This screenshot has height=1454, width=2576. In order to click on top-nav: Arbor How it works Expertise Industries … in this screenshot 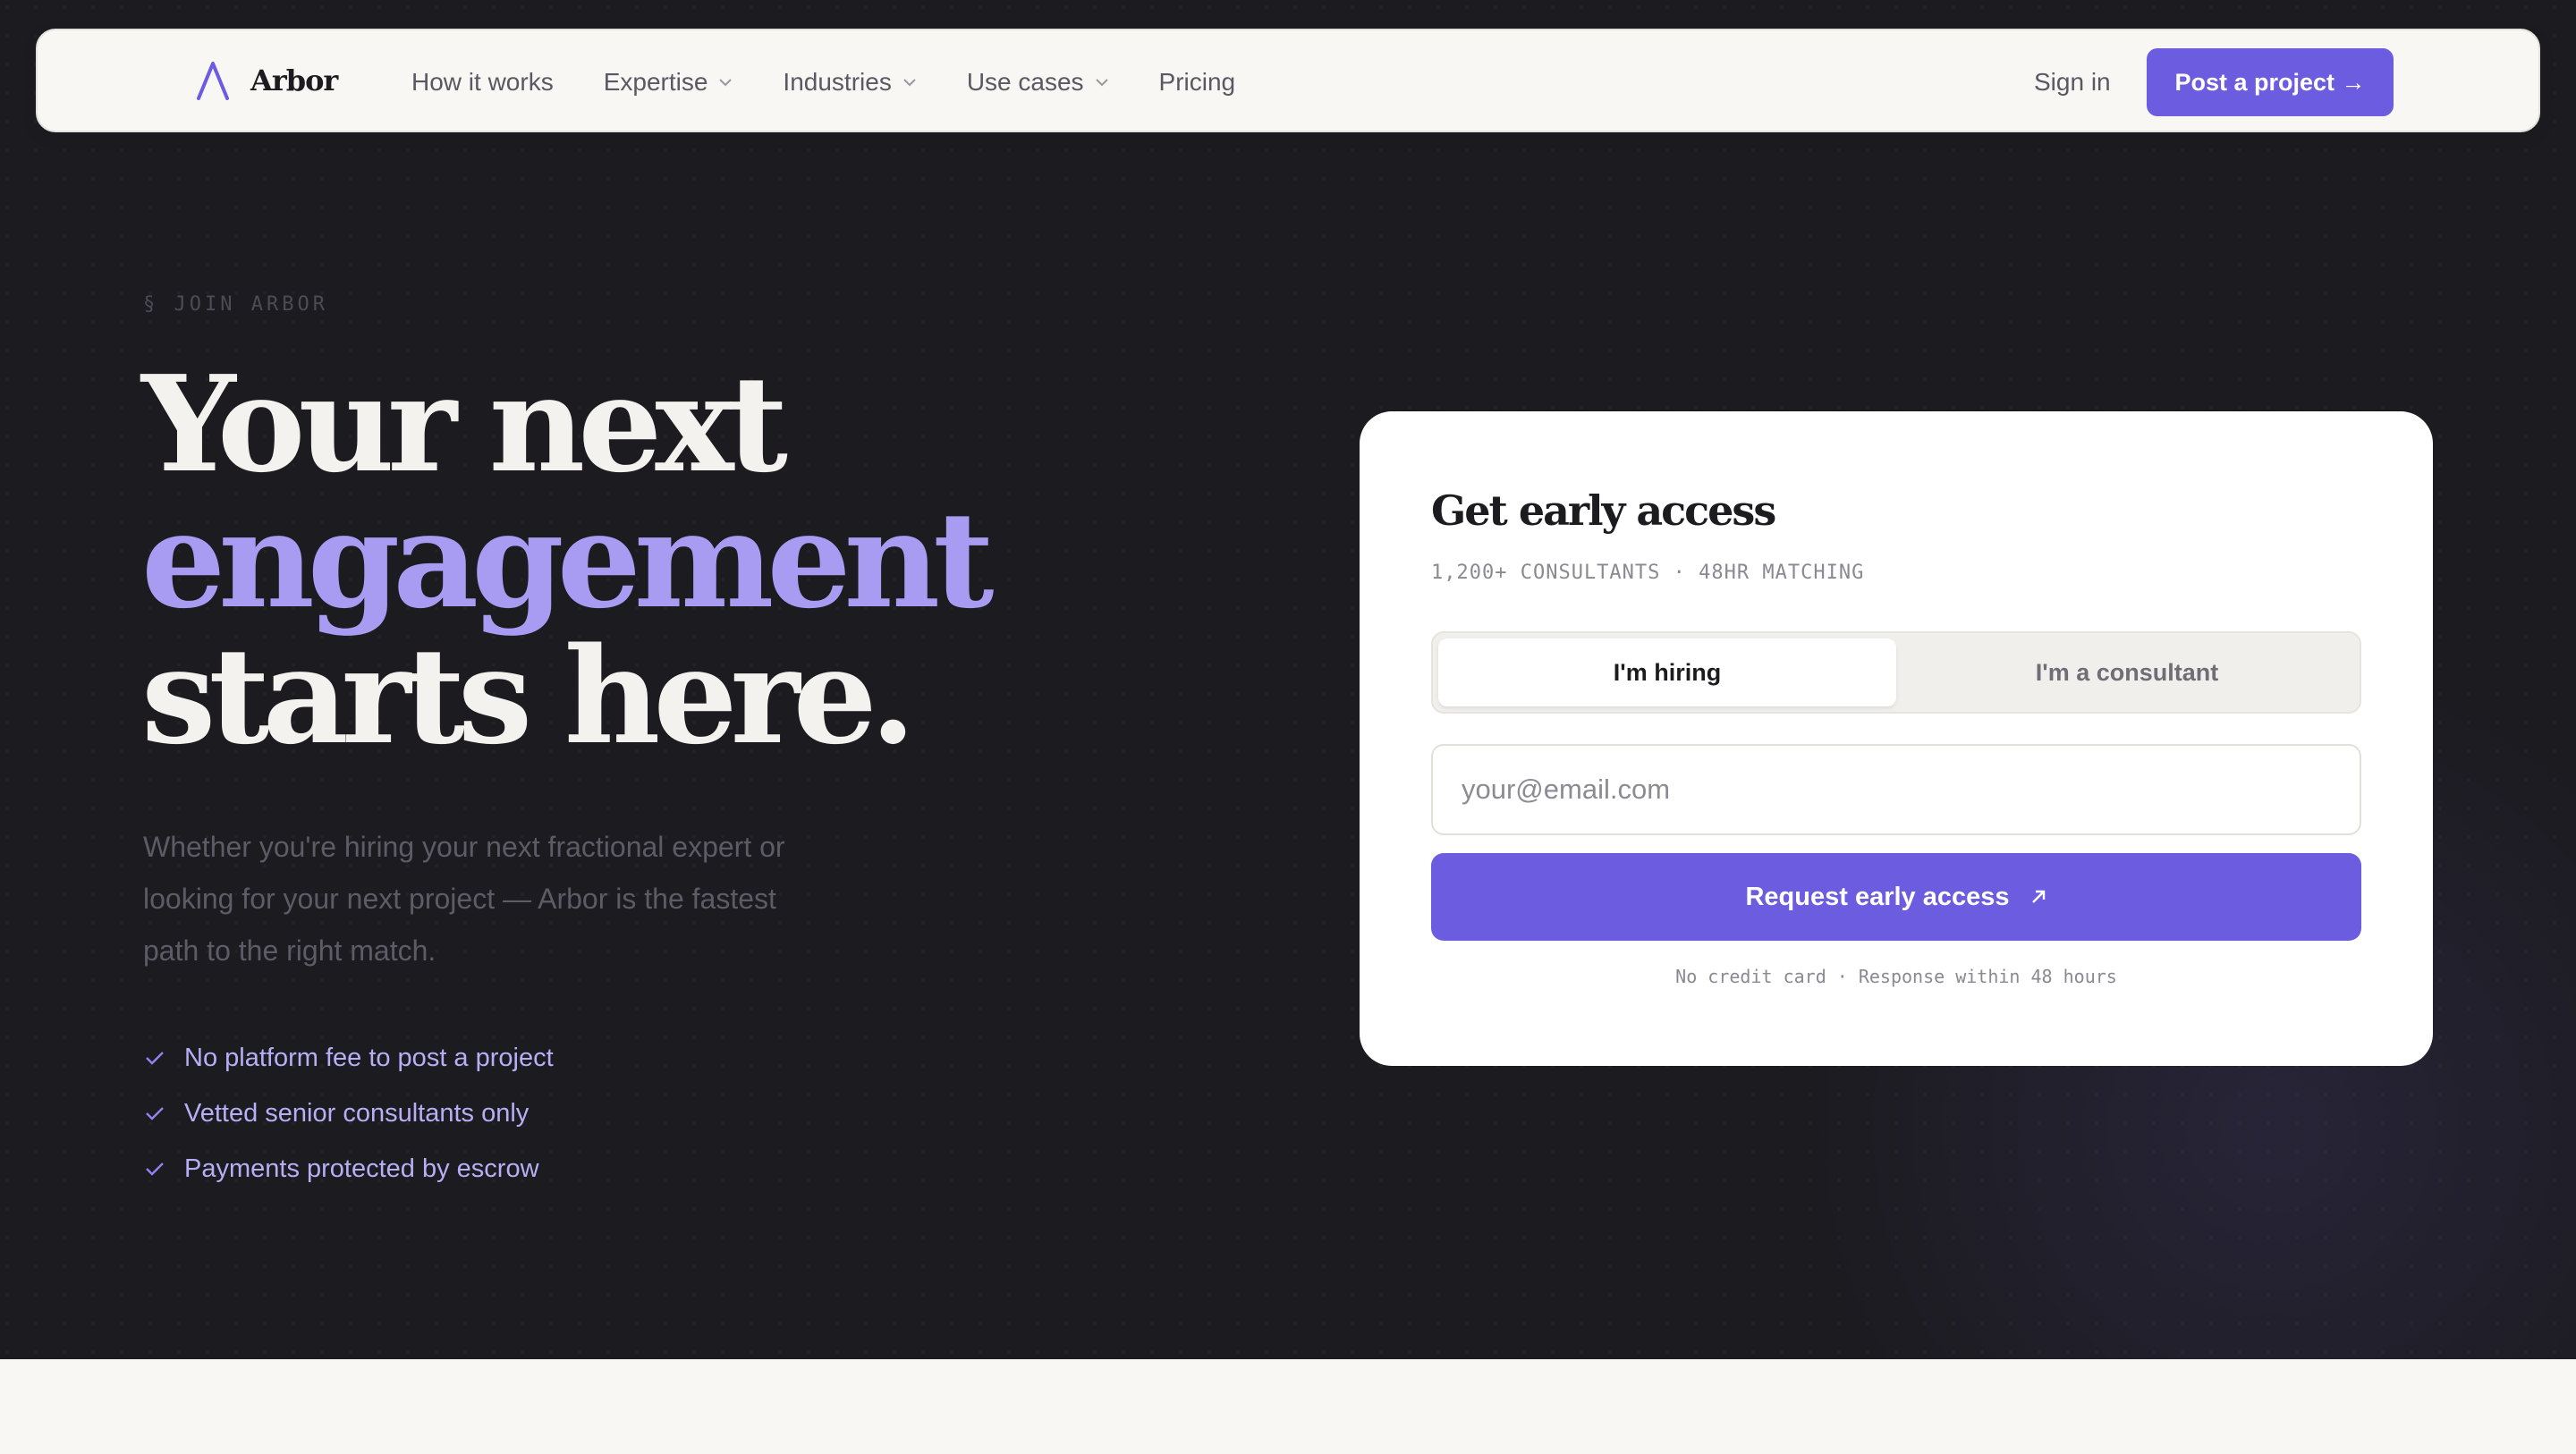, I will do `click(1288, 80)`.